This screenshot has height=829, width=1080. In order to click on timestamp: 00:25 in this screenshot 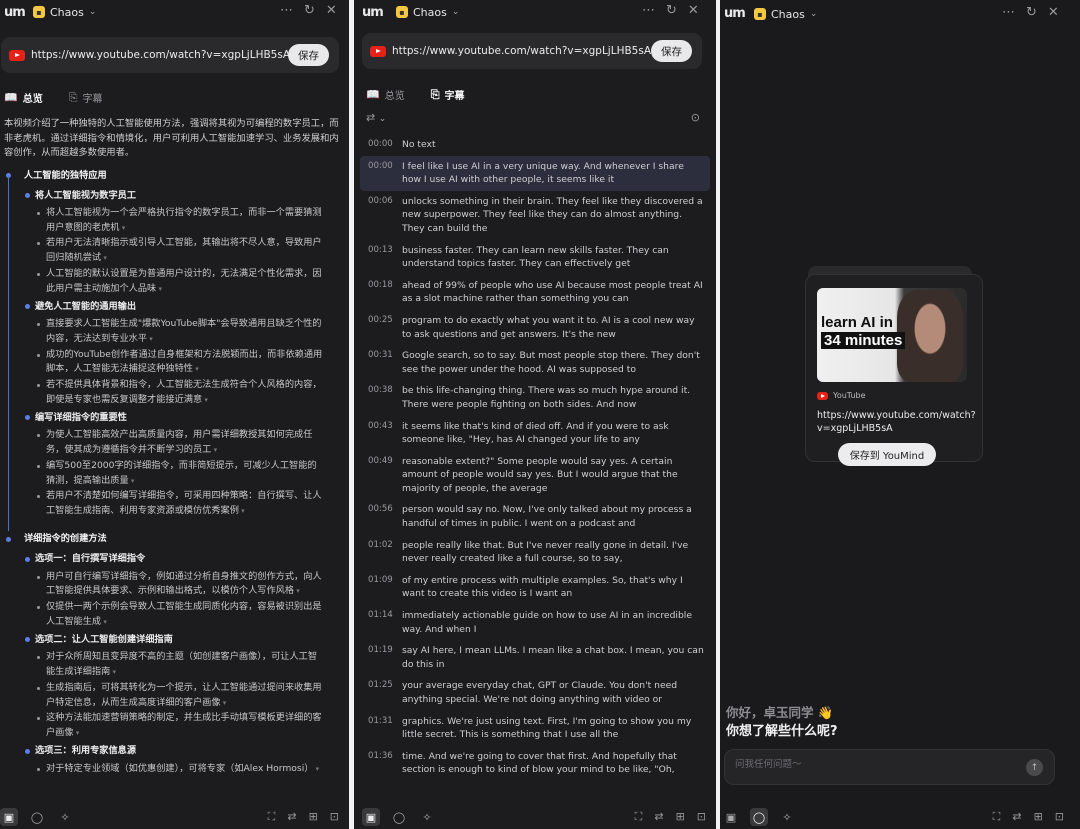, I will do `click(379, 327)`.